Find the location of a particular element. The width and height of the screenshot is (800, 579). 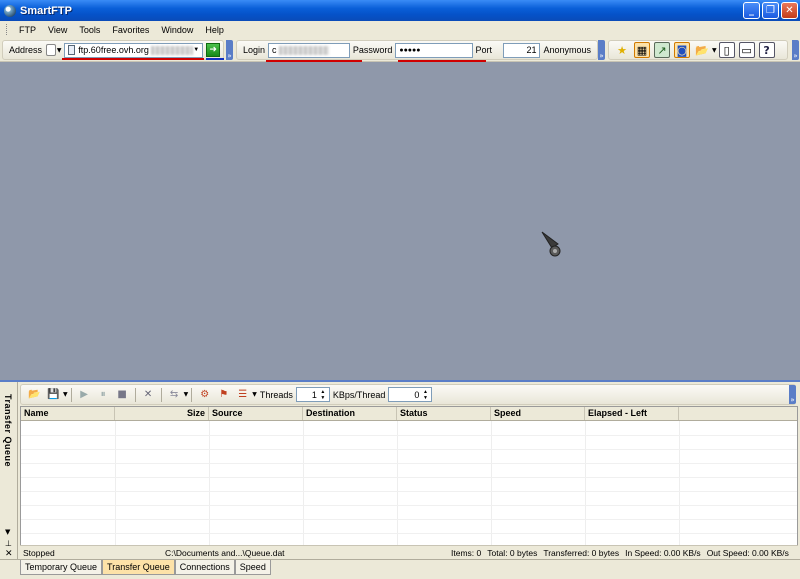

col-size: Size is located at coordinates (162, 413).